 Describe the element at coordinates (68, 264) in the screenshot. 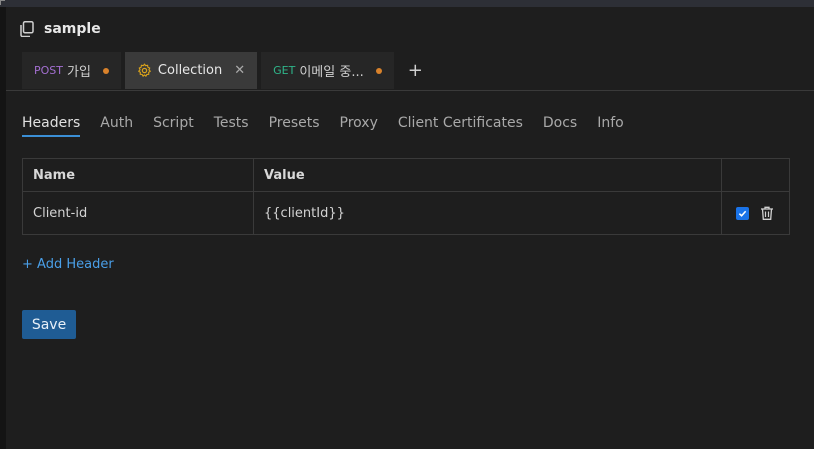

I see `add-header-button: + Add Header` at that location.